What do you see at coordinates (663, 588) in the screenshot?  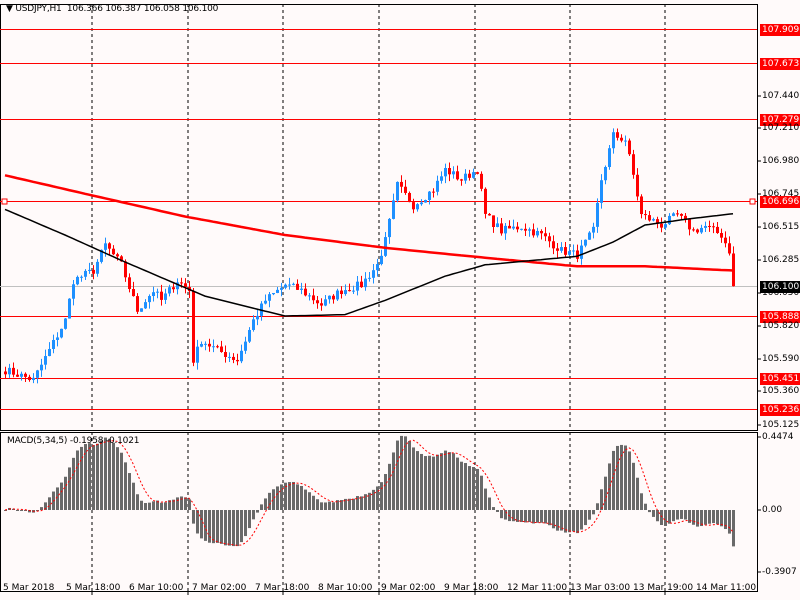 I see `time-axis-label: 13 Mar 19:00` at bounding box center [663, 588].